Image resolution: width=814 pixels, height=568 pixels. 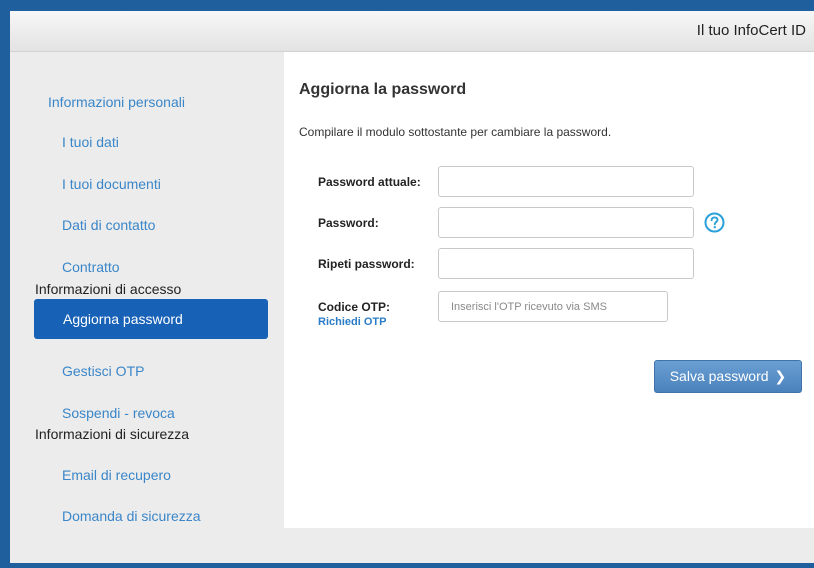 What do you see at coordinates (352, 322) in the screenshot?
I see `request-otp-link: Richiedi OTP` at bounding box center [352, 322].